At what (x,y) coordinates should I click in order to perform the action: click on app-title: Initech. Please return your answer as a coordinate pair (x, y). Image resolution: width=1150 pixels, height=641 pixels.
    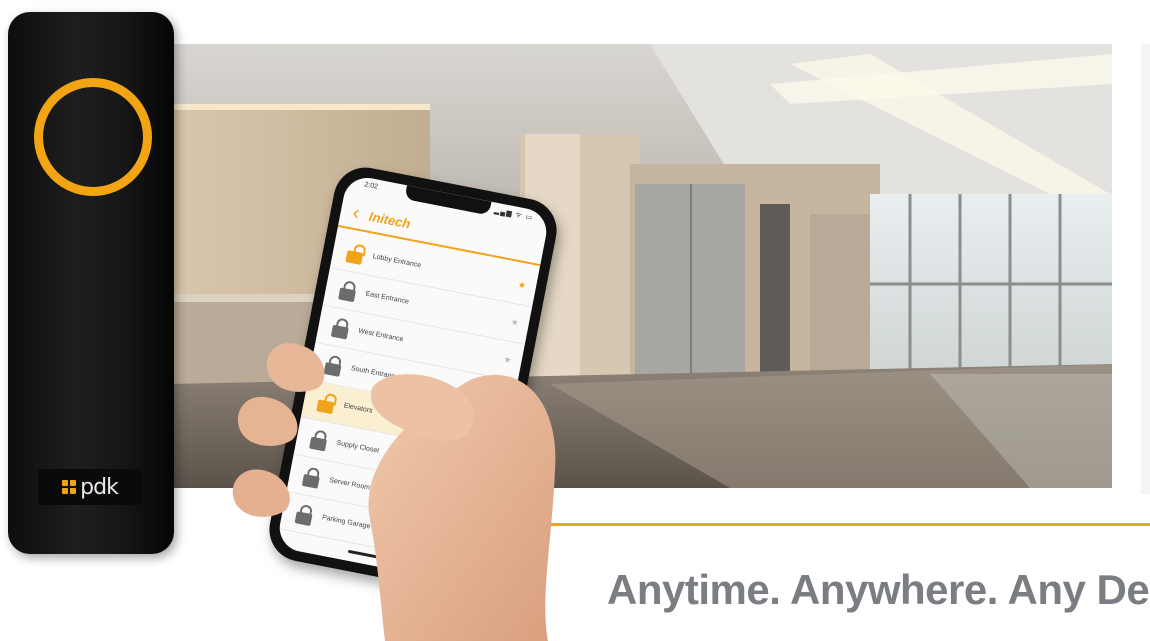
    Looking at the image, I should click on (389, 219).